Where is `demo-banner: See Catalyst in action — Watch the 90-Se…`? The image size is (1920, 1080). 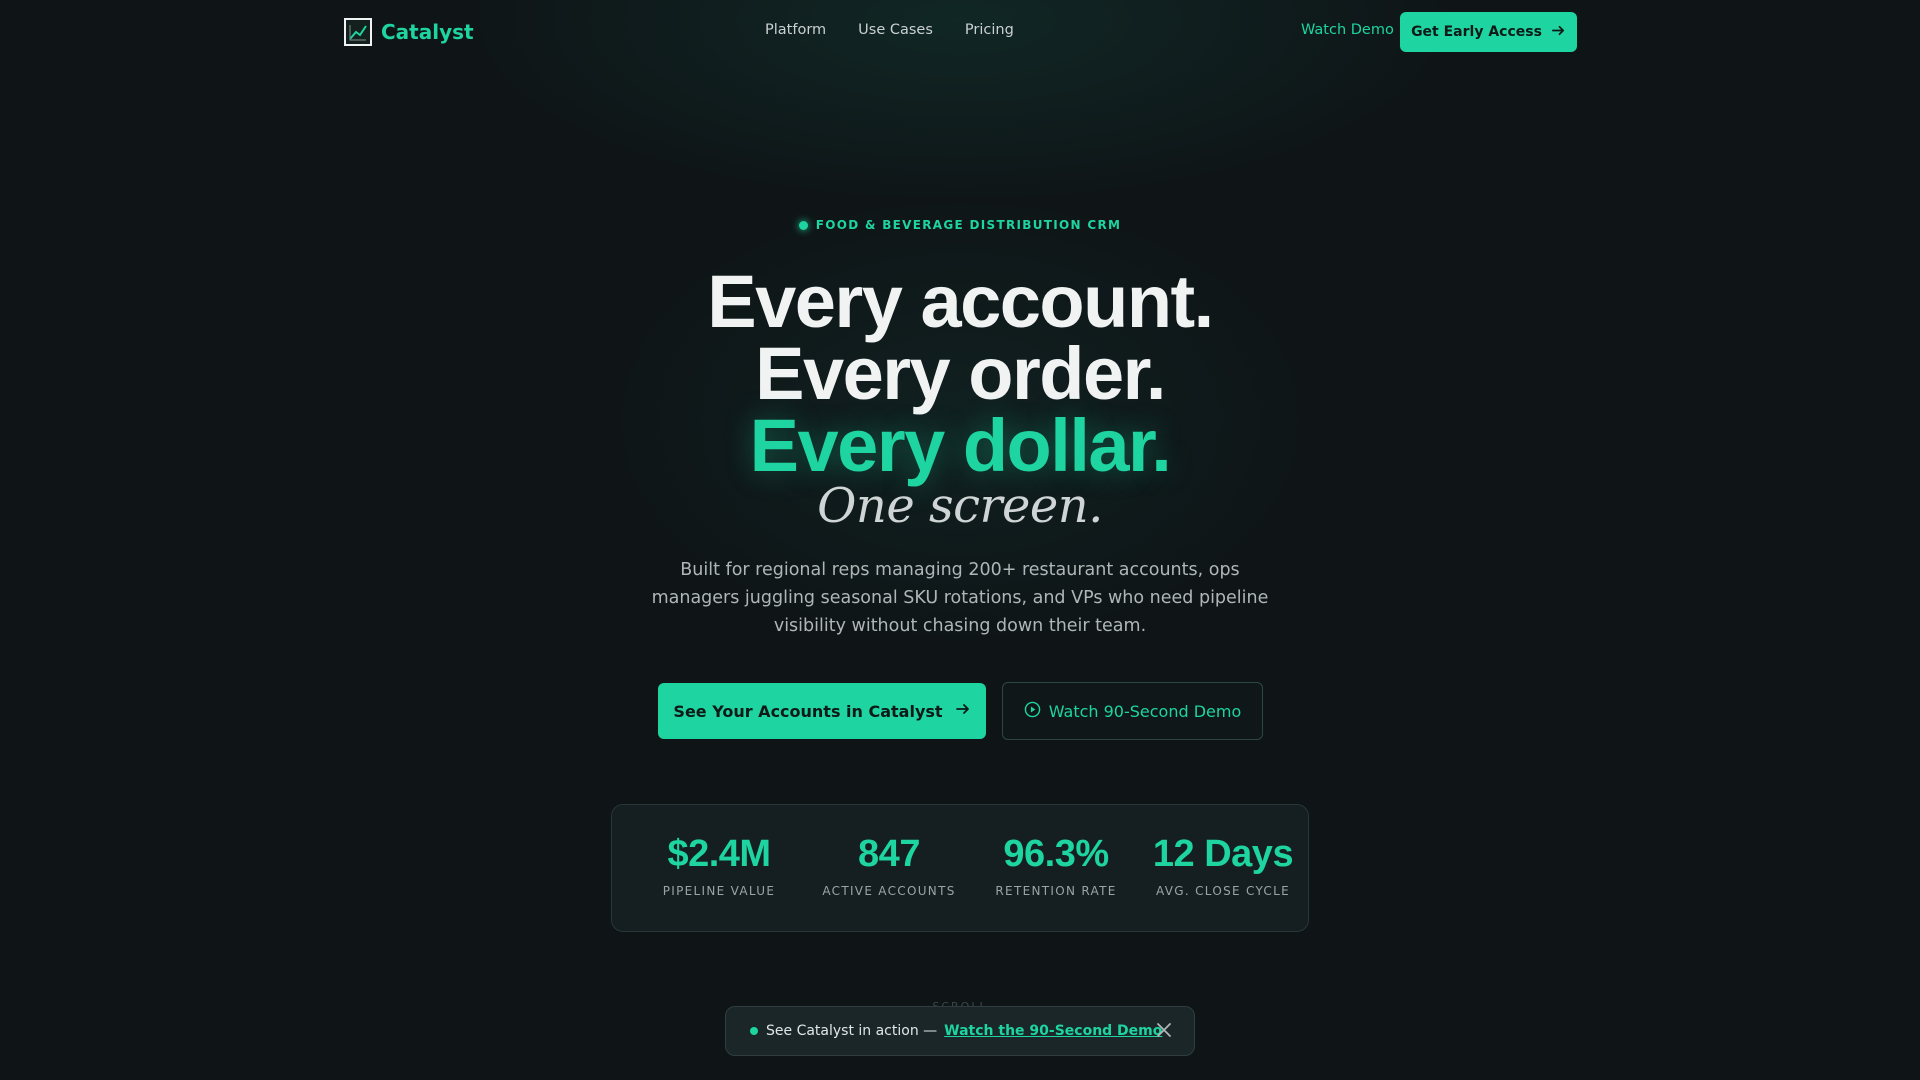
demo-banner: See Catalyst in action — Watch the 90-Se… is located at coordinates (960, 1031).